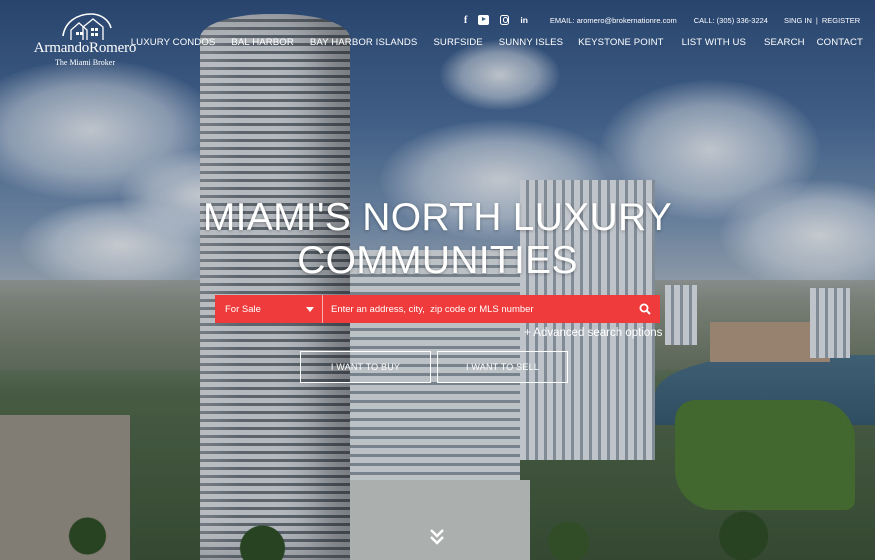  I want to click on house-roof-logo-icon, so click(87, 26).